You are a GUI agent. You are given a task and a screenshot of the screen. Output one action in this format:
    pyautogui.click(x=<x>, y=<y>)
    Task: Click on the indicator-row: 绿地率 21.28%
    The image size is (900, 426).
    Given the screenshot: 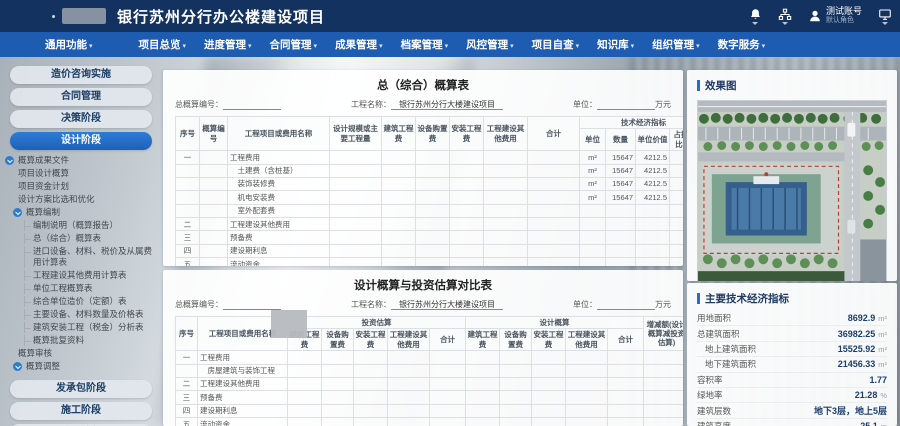 What is the action you would take?
    pyautogui.click(x=792, y=396)
    